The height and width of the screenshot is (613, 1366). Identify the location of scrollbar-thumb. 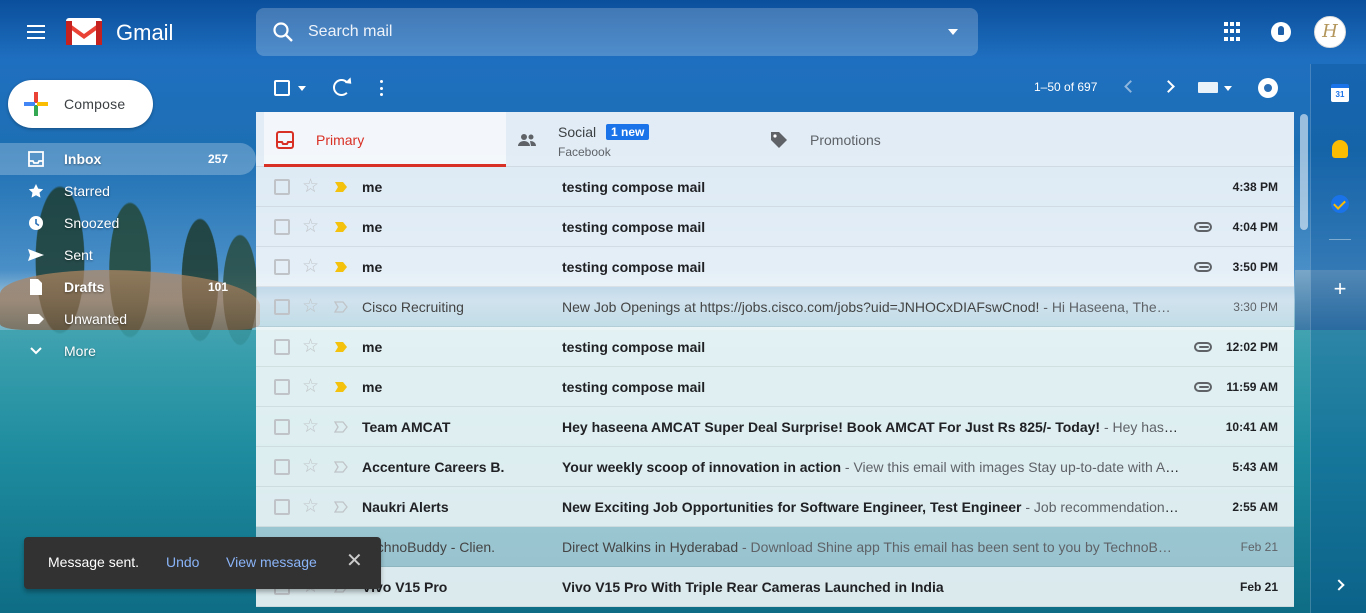
(1304, 172).